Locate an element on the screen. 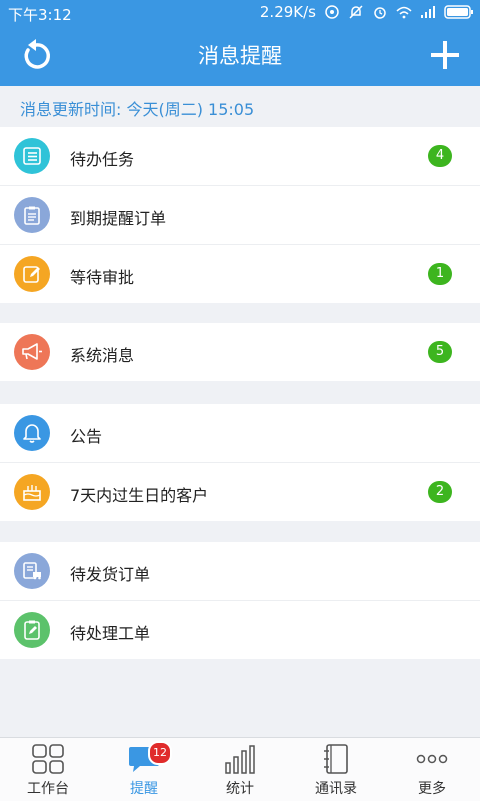 The width and height of the screenshot is (480, 801). alarm-icon is located at coordinates (380, 13).